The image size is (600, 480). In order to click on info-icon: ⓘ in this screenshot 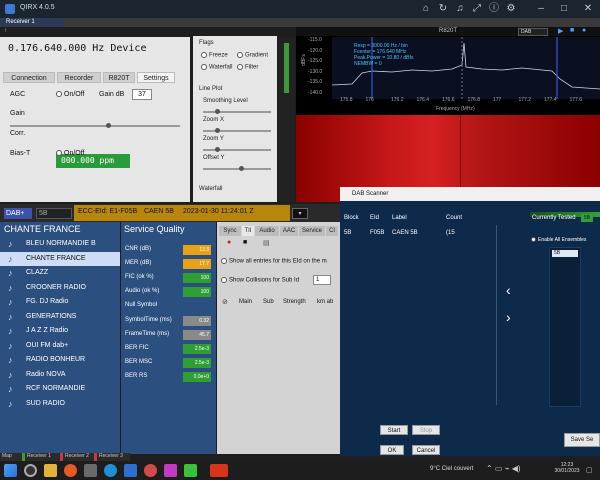, I will do `click(494, 9)`.